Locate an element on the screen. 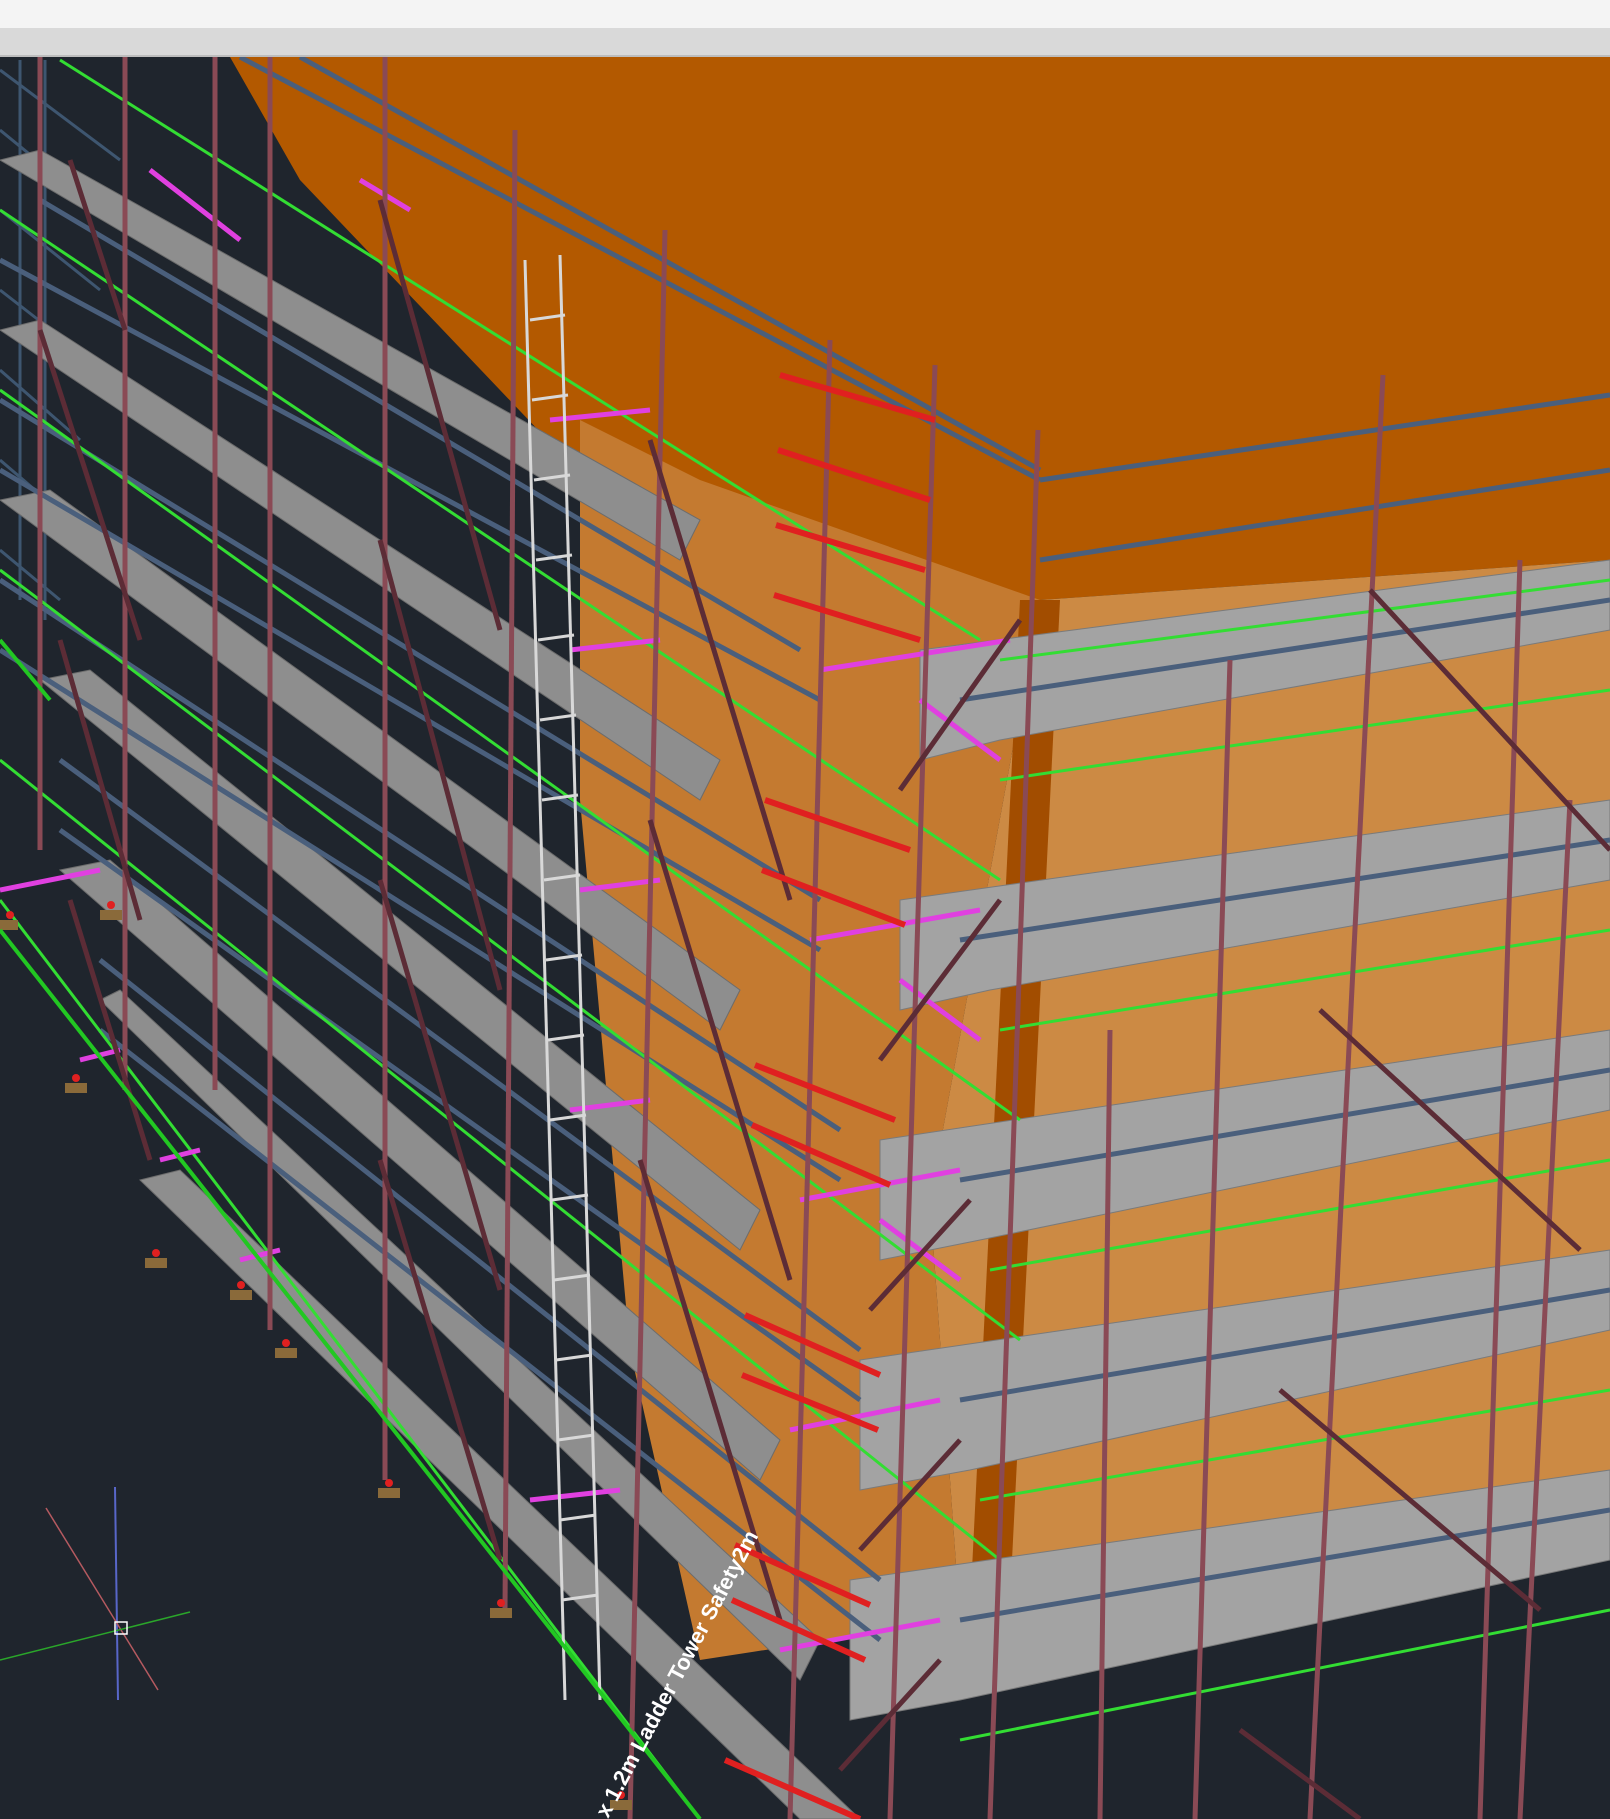  ucs-crosshair-icon is located at coordinates (95, 1593).